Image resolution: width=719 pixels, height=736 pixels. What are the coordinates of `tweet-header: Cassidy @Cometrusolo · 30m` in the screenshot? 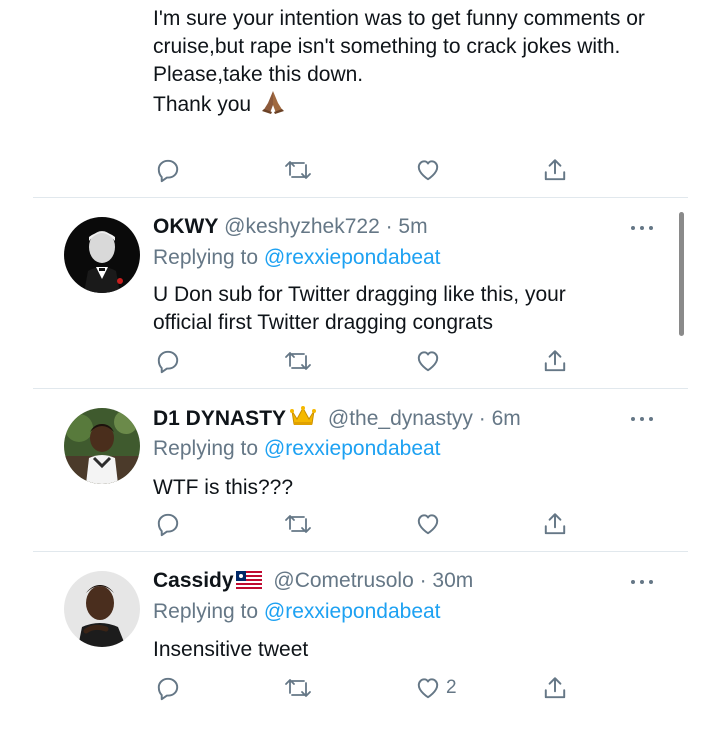 It's located at (313, 582).